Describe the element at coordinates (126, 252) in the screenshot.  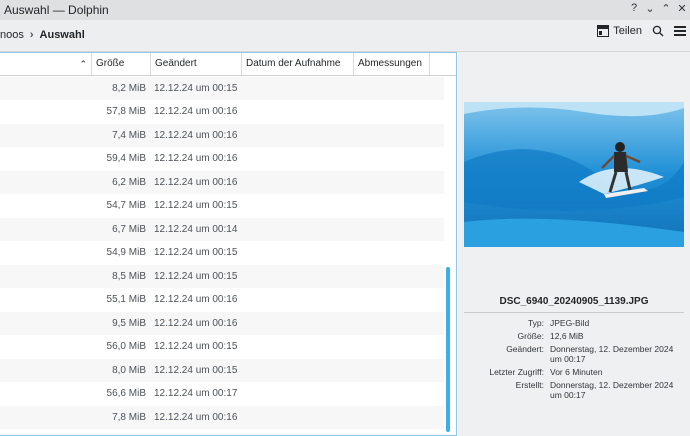
I see `file-size: 54,9 MiB` at that location.